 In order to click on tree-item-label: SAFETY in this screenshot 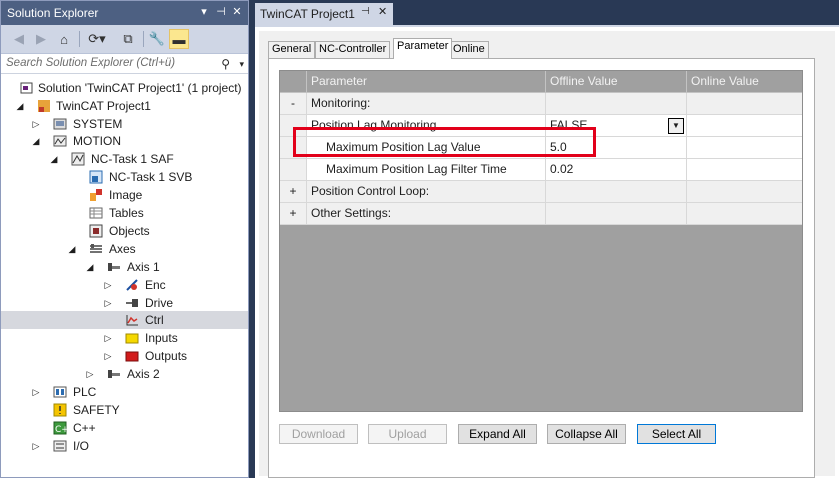, I will do `click(96, 410)`.